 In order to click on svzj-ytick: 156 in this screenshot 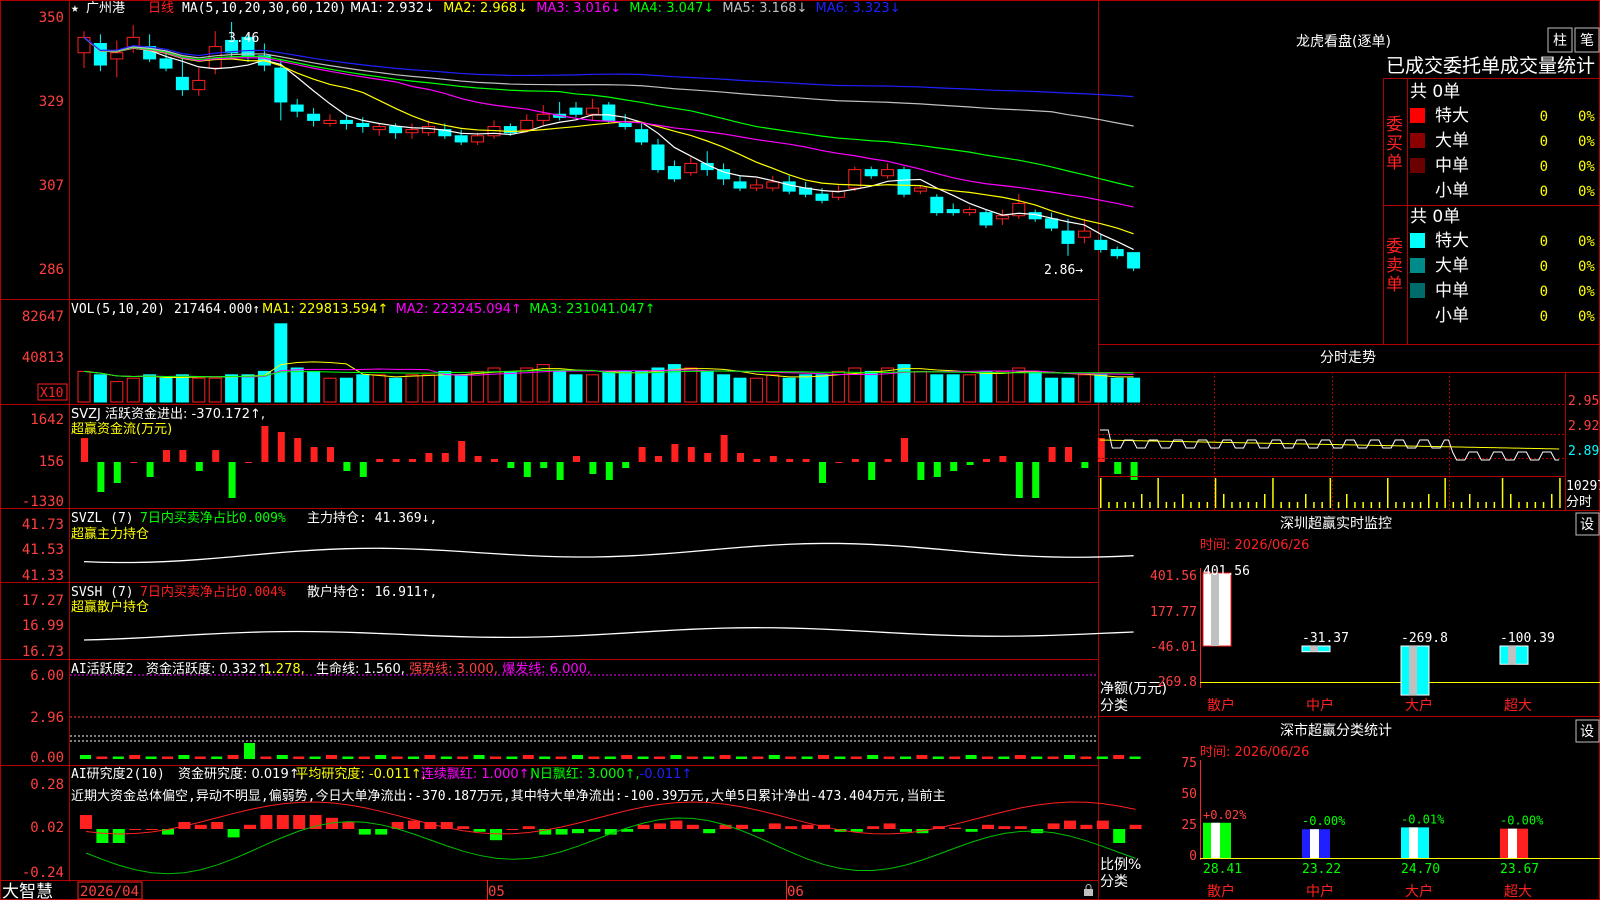, I will do `click(51, 462)`.